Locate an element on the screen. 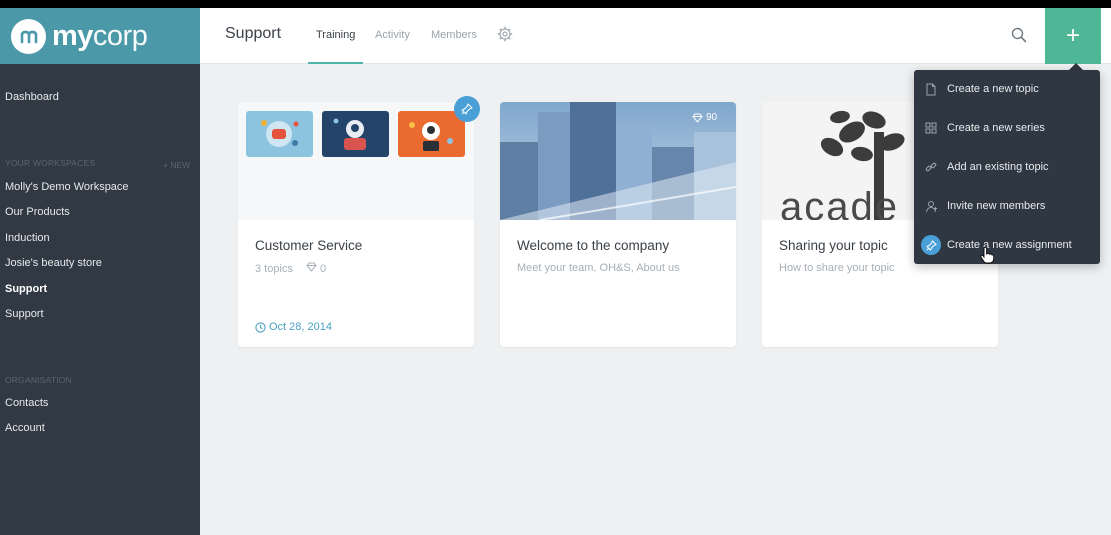 Image resolution: width=1111 pixels, height=535 pixels. sidebar-item-account: Account is located at coordinates (25, 428).